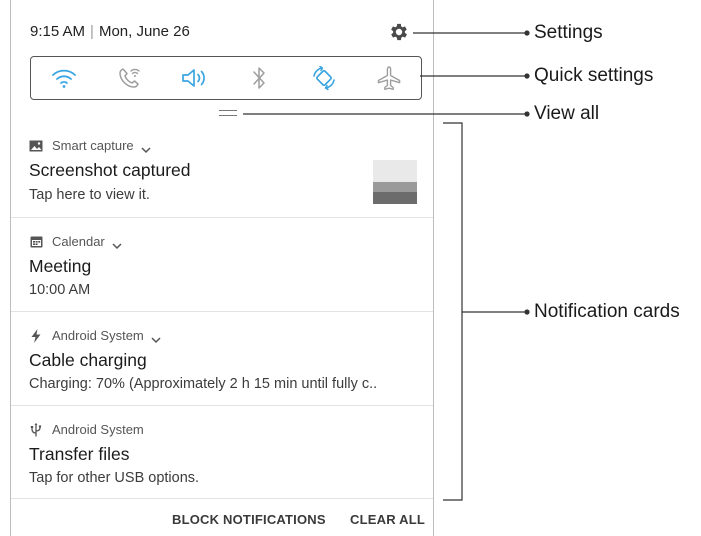 Image resolution: width=701 pixels, height=536 pixels. Describe the element at coordinates (114, 478) in the screenshot. I see `card-text: Tap for other USB options.` at that location.